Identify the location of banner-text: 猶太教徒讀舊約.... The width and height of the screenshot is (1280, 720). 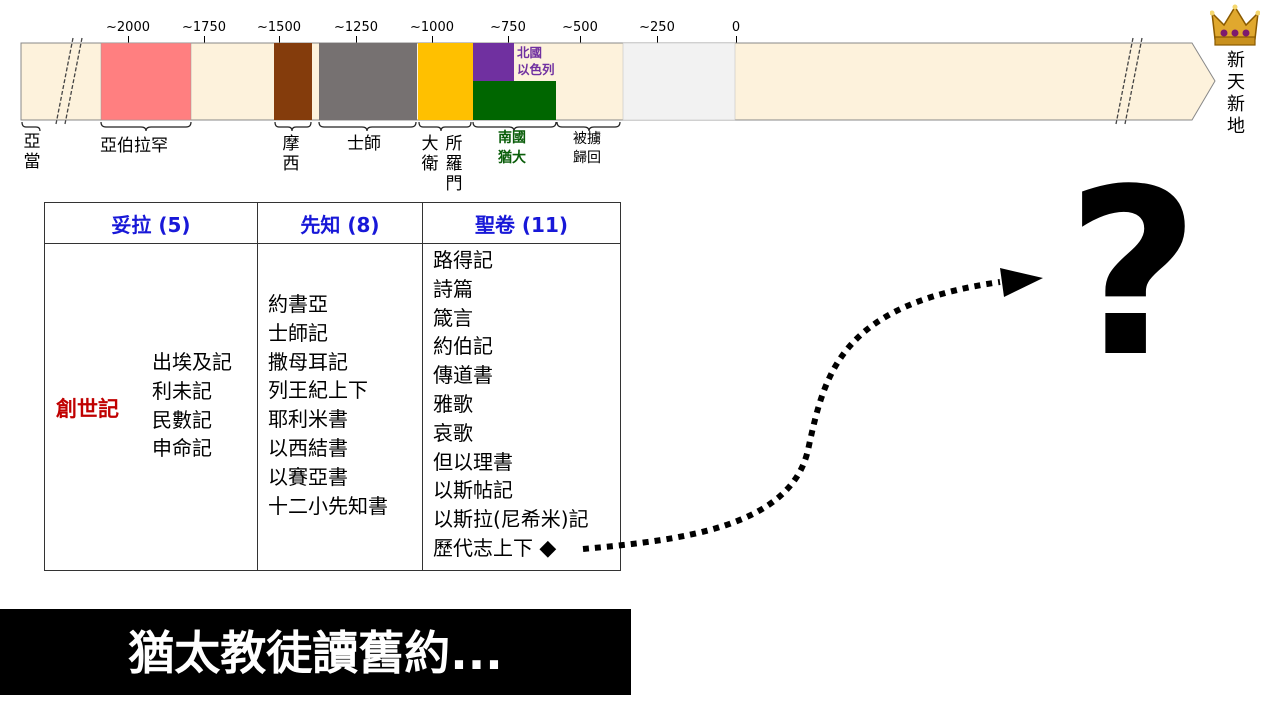
(315, 653).